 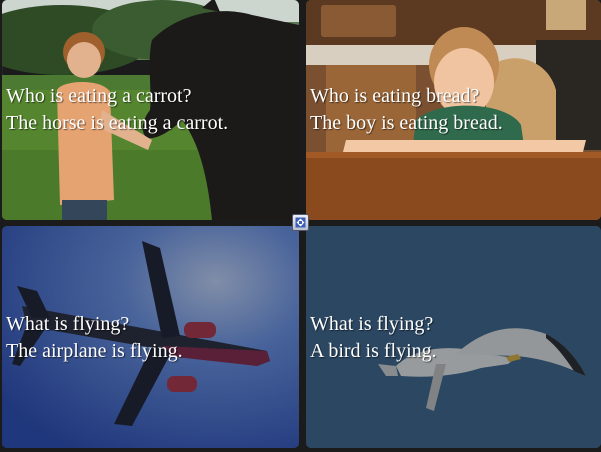 What do you see at coordinates (395, 96) in the screenshot?
I see `question-text: Who is eating bread?` at bounding box center [395, 96].